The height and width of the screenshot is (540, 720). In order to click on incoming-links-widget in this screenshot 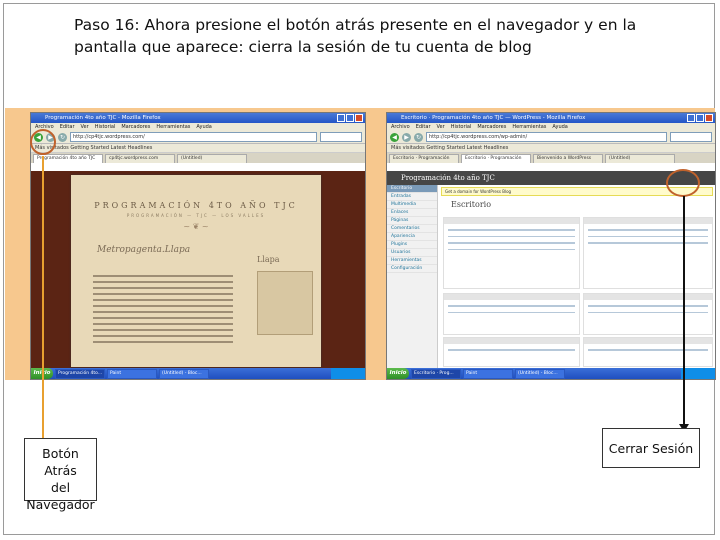, I will do `click(511, 352)`.